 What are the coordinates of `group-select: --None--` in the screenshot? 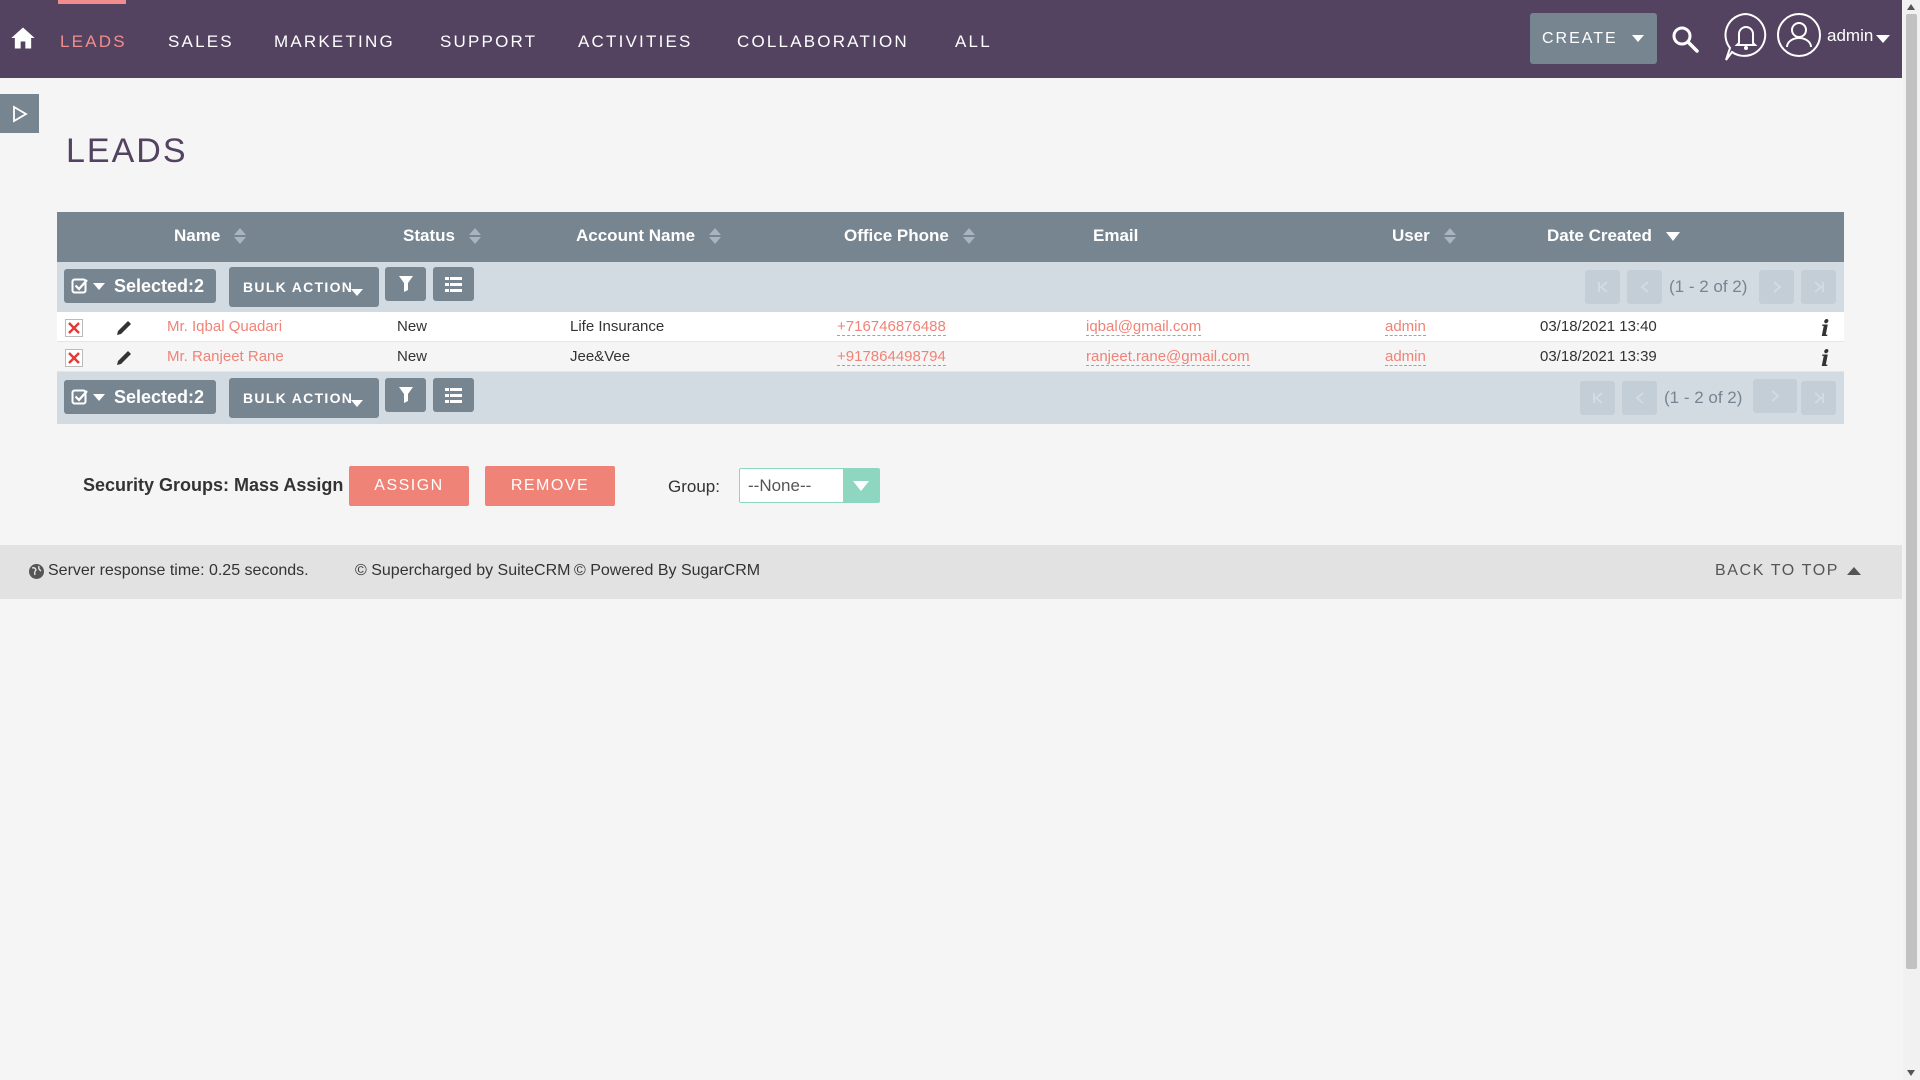 It's located at (809, 485).